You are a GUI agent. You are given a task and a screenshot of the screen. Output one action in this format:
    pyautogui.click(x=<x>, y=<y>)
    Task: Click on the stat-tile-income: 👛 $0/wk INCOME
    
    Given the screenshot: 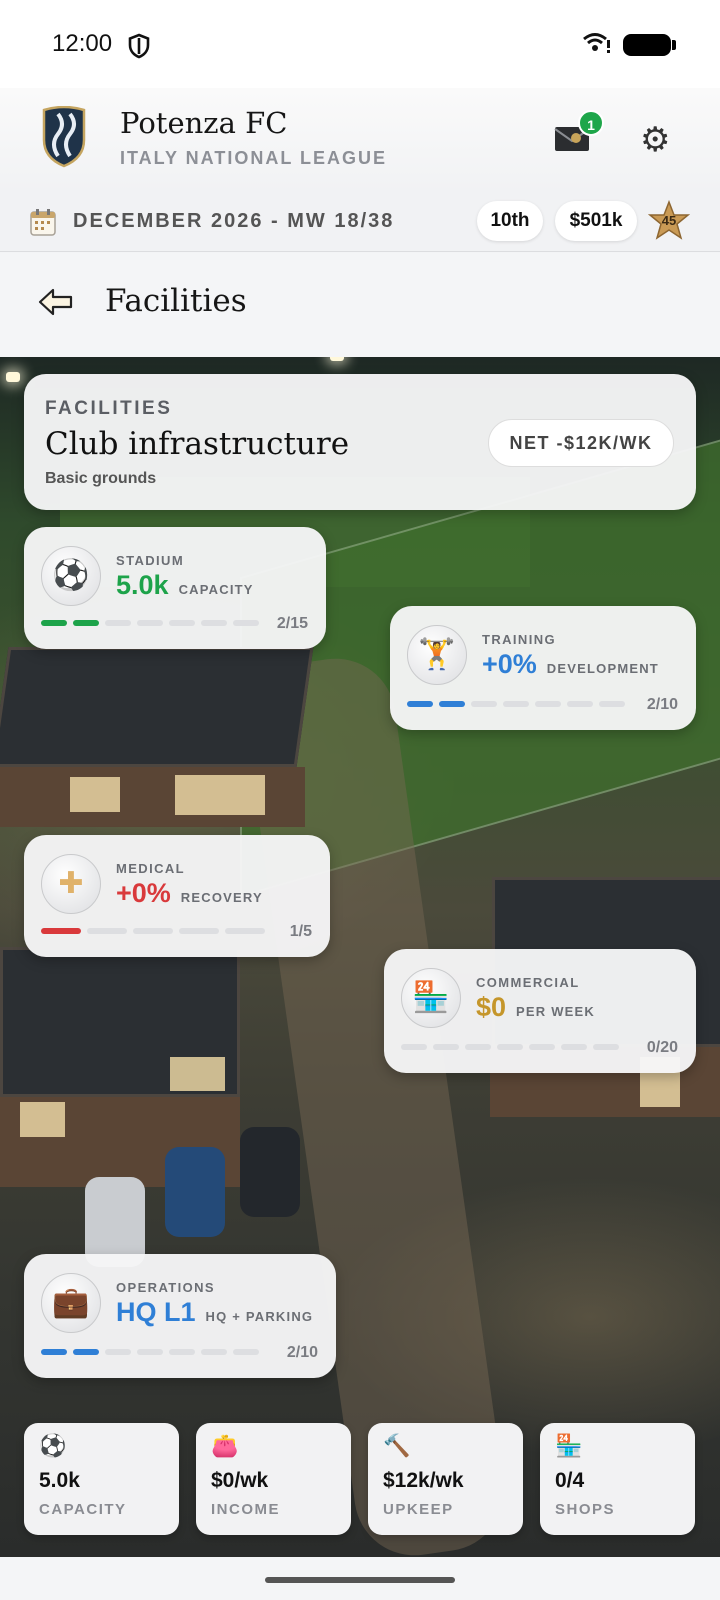 What is the action you would take?
    pyautogui.click(x=273, y=1479)
    